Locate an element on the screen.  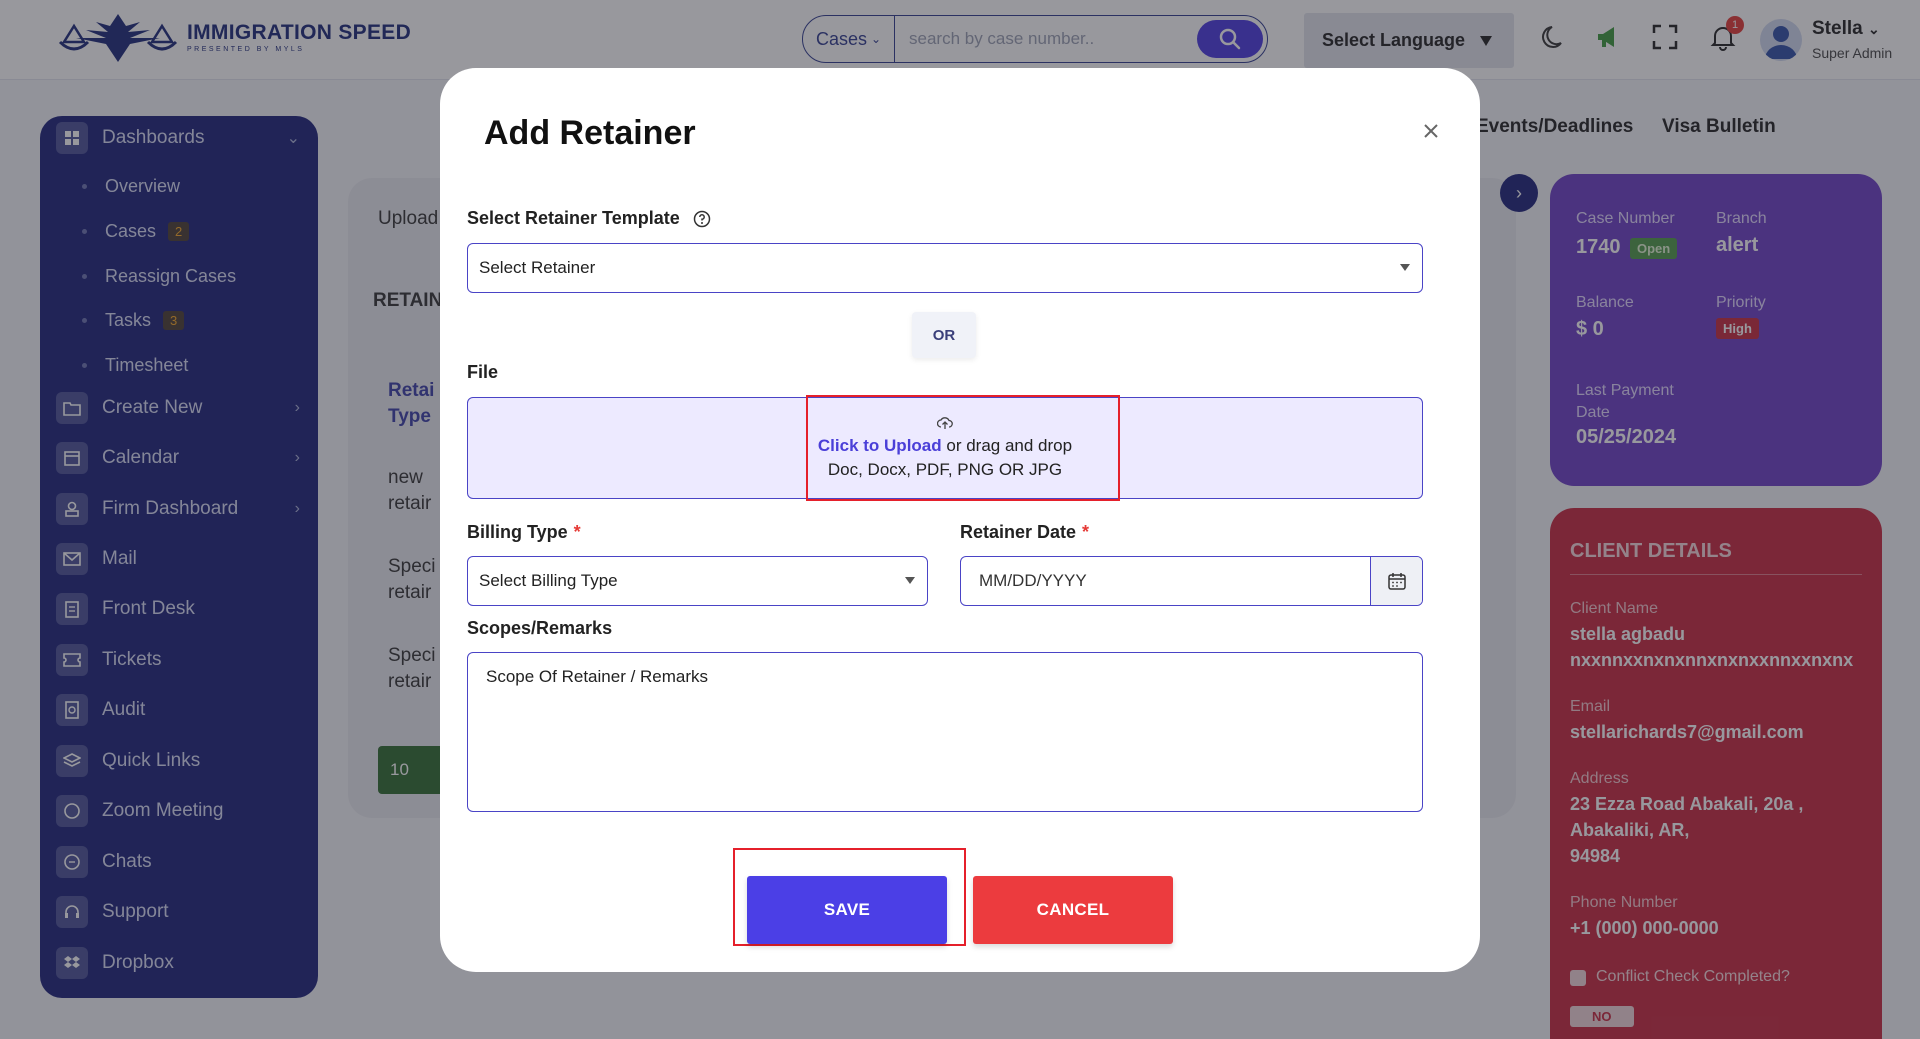
help-circle-icon is located at coordinates (702, 219).